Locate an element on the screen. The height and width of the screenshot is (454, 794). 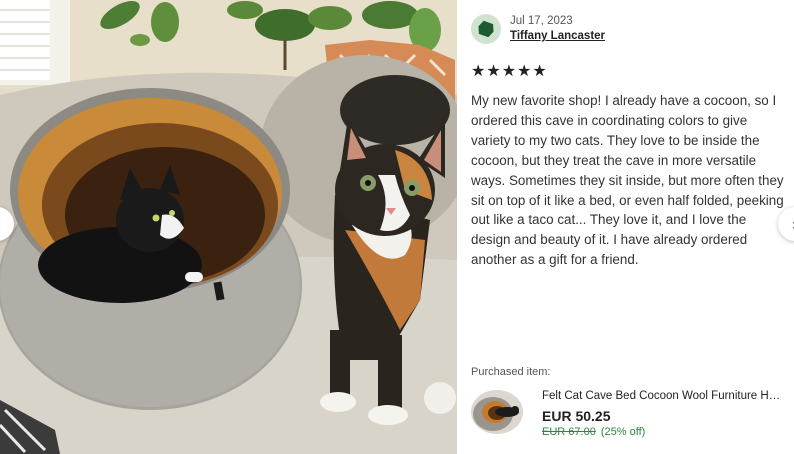
reviewer-info: Jul 17, 2023 Tiffany Lancaster is located at coordinates (538, 29).